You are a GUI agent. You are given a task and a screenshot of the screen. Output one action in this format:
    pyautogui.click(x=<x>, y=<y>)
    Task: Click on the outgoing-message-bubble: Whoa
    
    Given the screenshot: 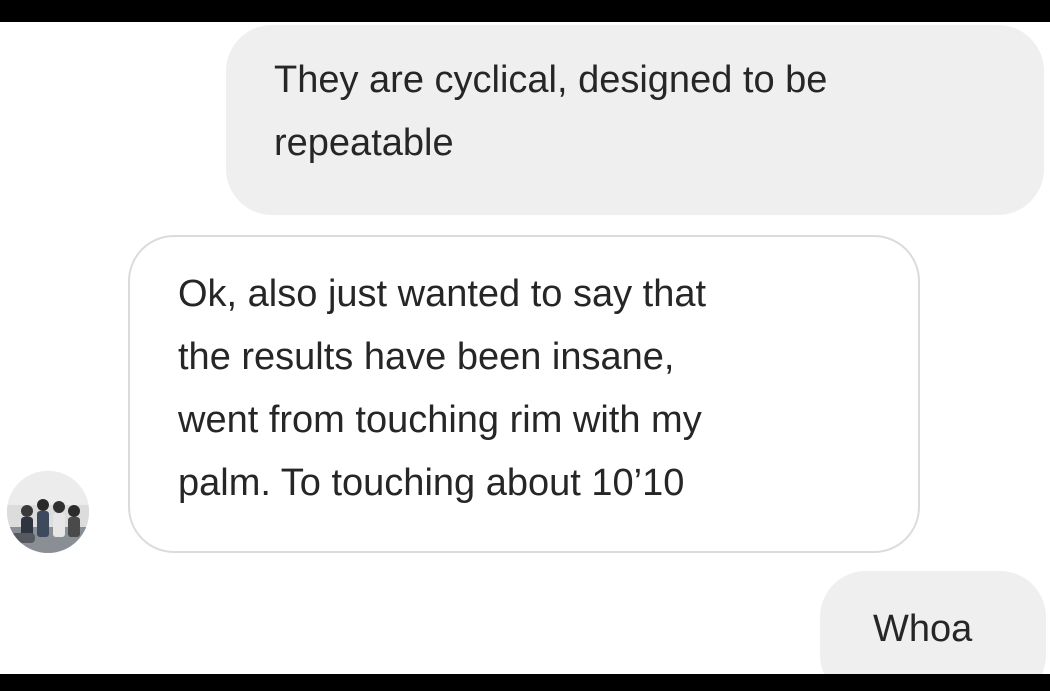 What is the action you would take?
    pyautogui.click(x=933, y=622)
    